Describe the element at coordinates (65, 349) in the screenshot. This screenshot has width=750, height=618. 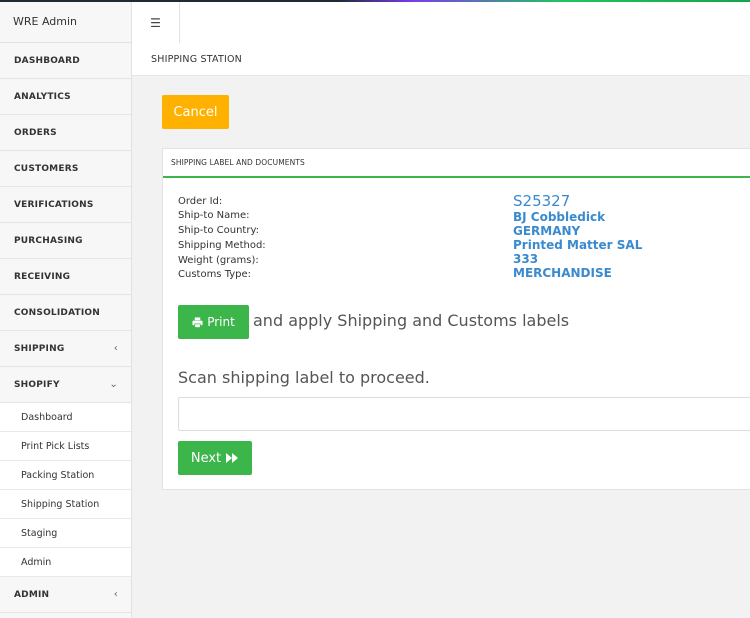
I see `nav-shipping: SHIPPING ‹` at that location.